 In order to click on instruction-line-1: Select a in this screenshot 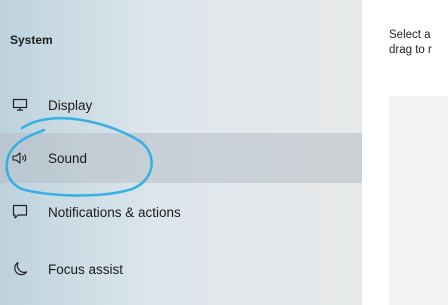, I will do `click(410, 35)`.